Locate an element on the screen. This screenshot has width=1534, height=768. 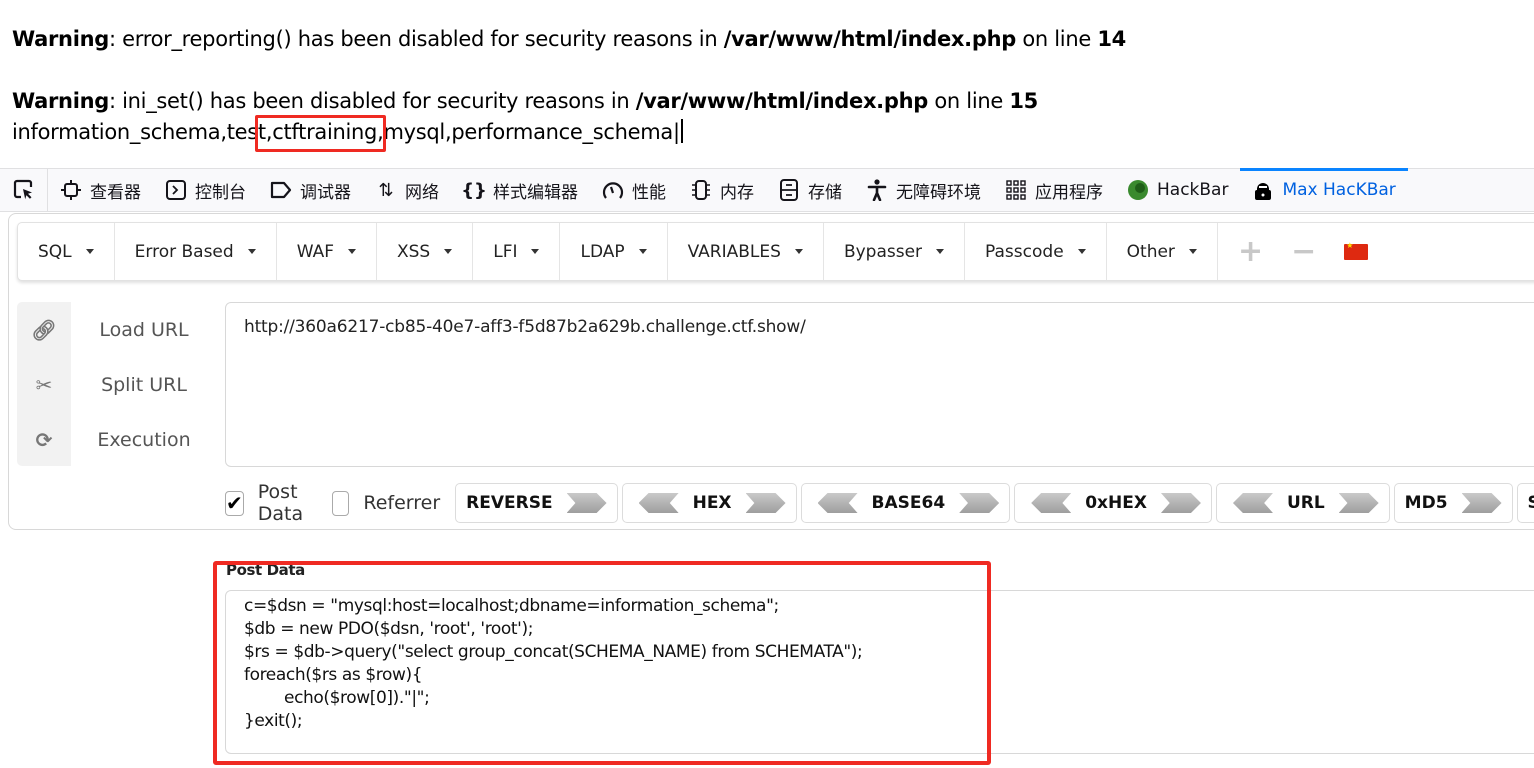
text-cursor is located at coordinates (681, 131).